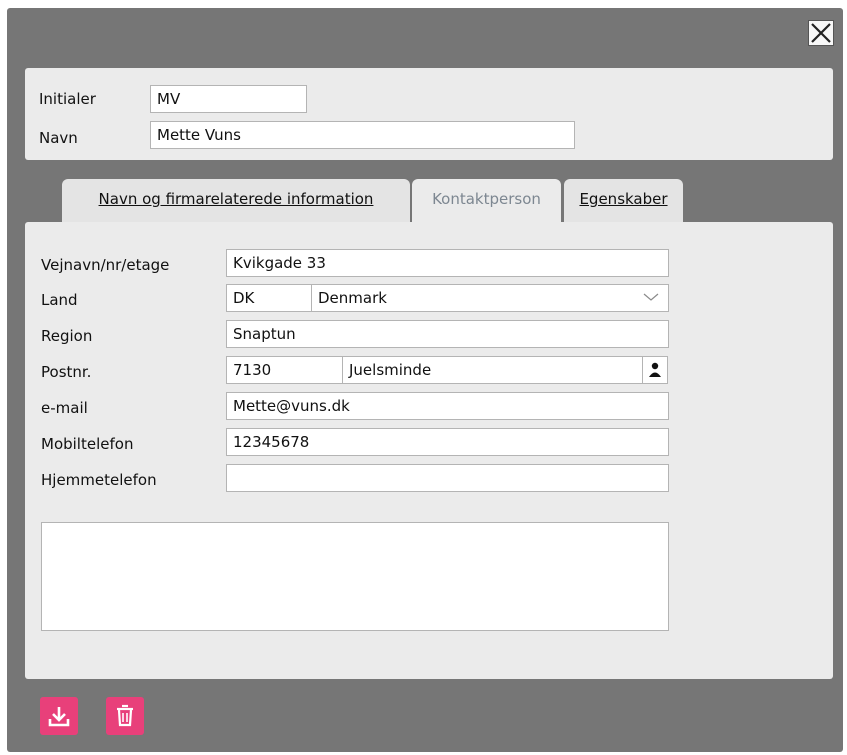  What do you see at coordinates (105, 265) in the screenshot?
I see `street-label: Vejnavn/nr/etage` at bounding box center [105, 265].